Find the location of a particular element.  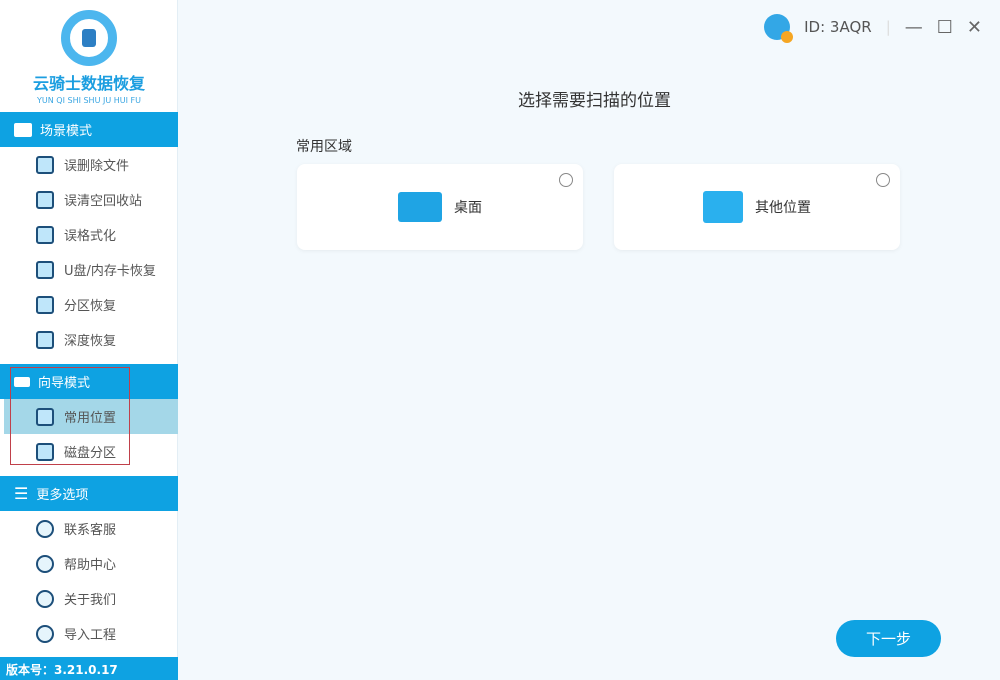

sidebar-item-partition: 分区恢复 is located at coordinates (89, 304).